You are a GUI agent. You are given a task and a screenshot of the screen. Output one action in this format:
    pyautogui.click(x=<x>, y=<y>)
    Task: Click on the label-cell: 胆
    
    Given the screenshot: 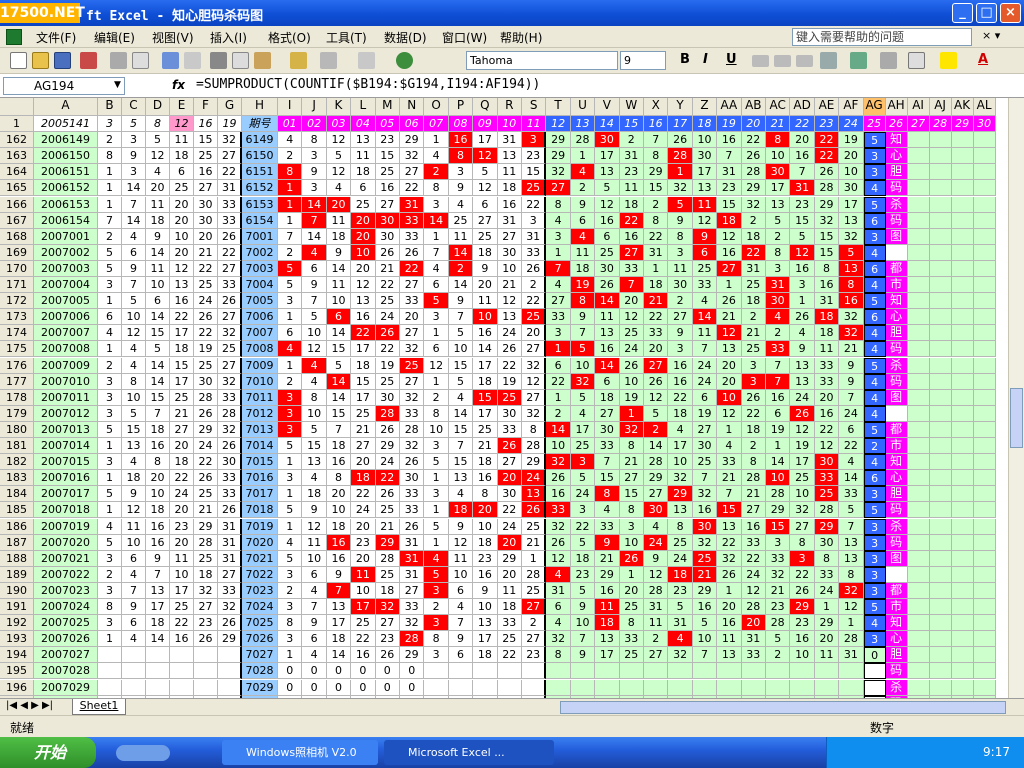 What is the action you would take?
    pyautogui.click(x=896, y=172)
    